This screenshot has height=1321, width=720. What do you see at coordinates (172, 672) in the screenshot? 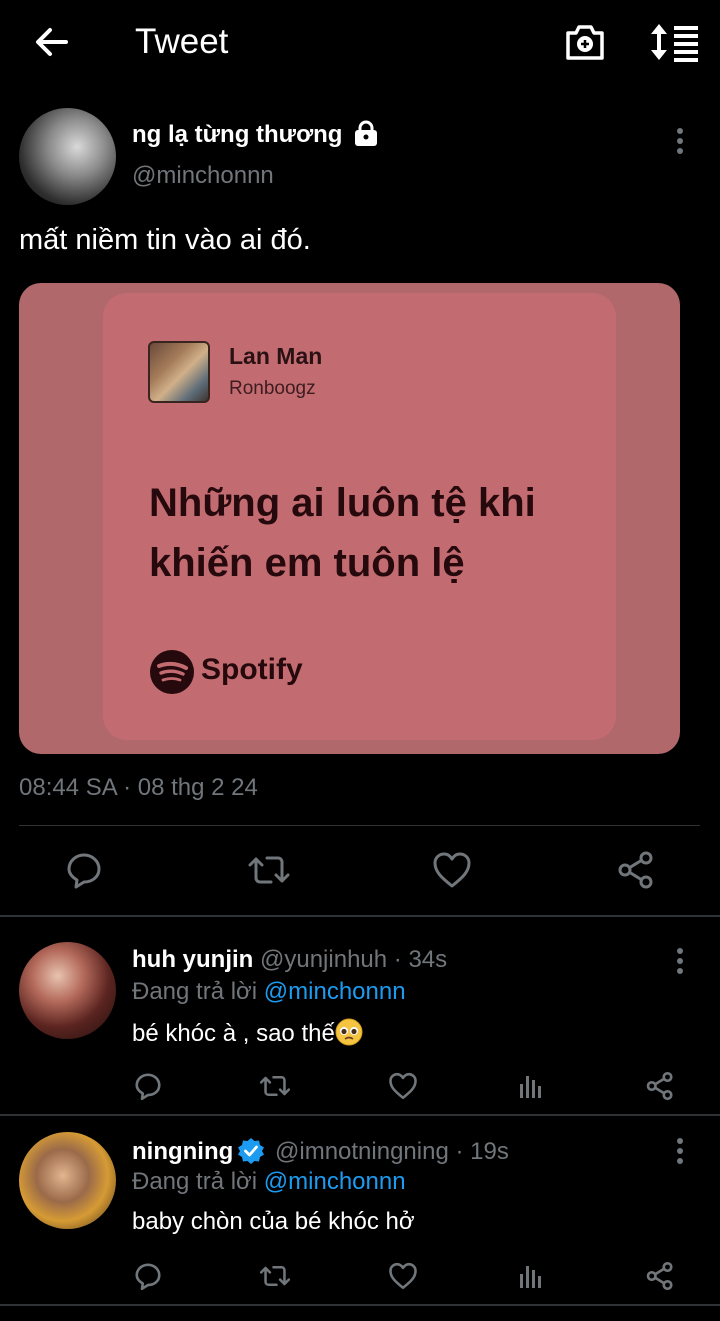
I see `spotify-logo-icon` at bounding box center [172, 672].